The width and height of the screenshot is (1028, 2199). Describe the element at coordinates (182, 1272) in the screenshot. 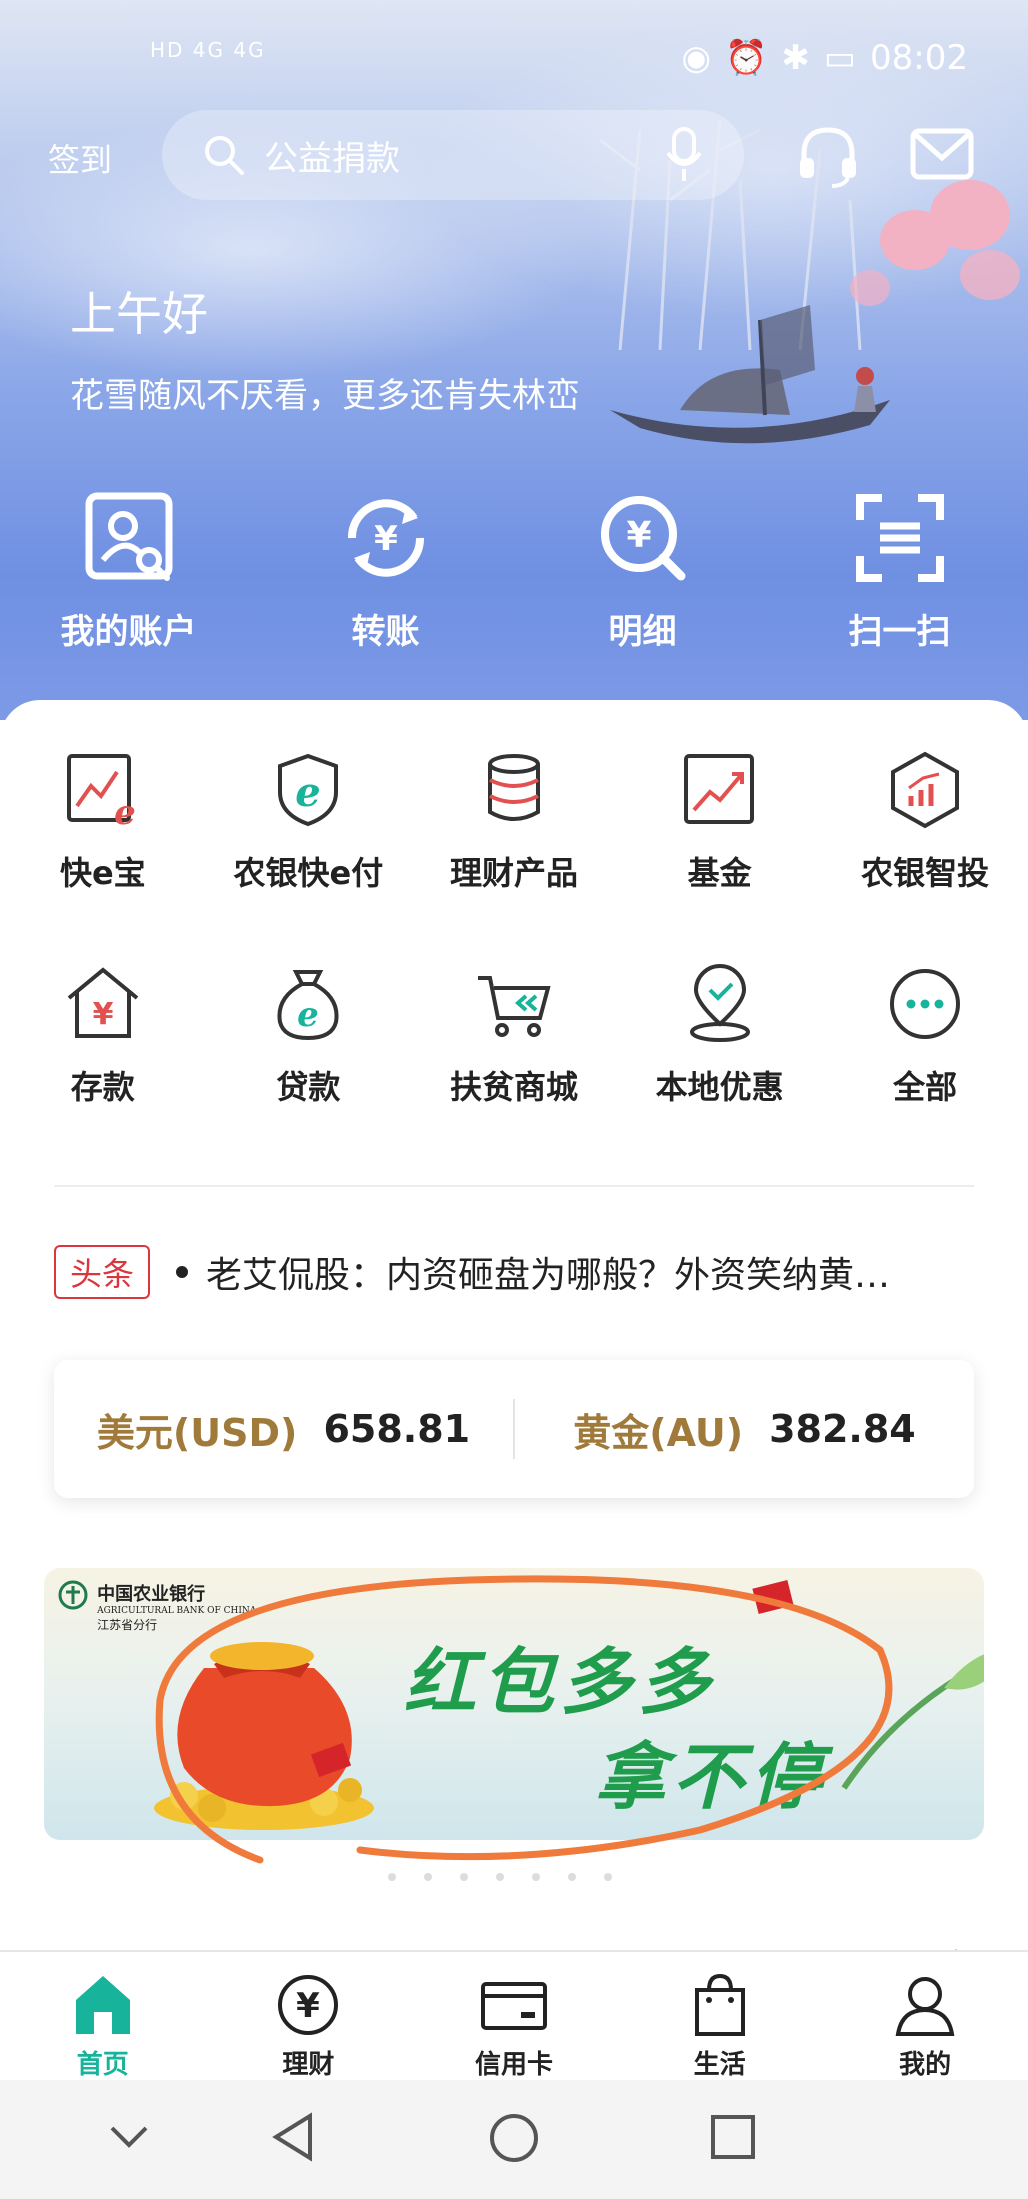

I see `bullet` at that location.